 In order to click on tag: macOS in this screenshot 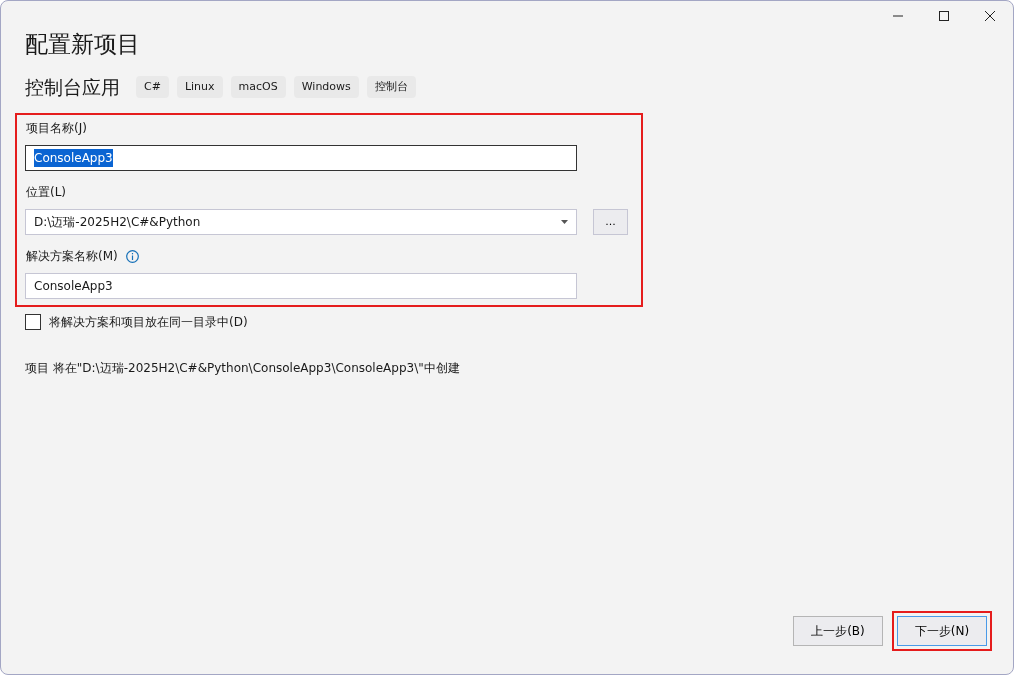, I will do `click(258, 87)`.